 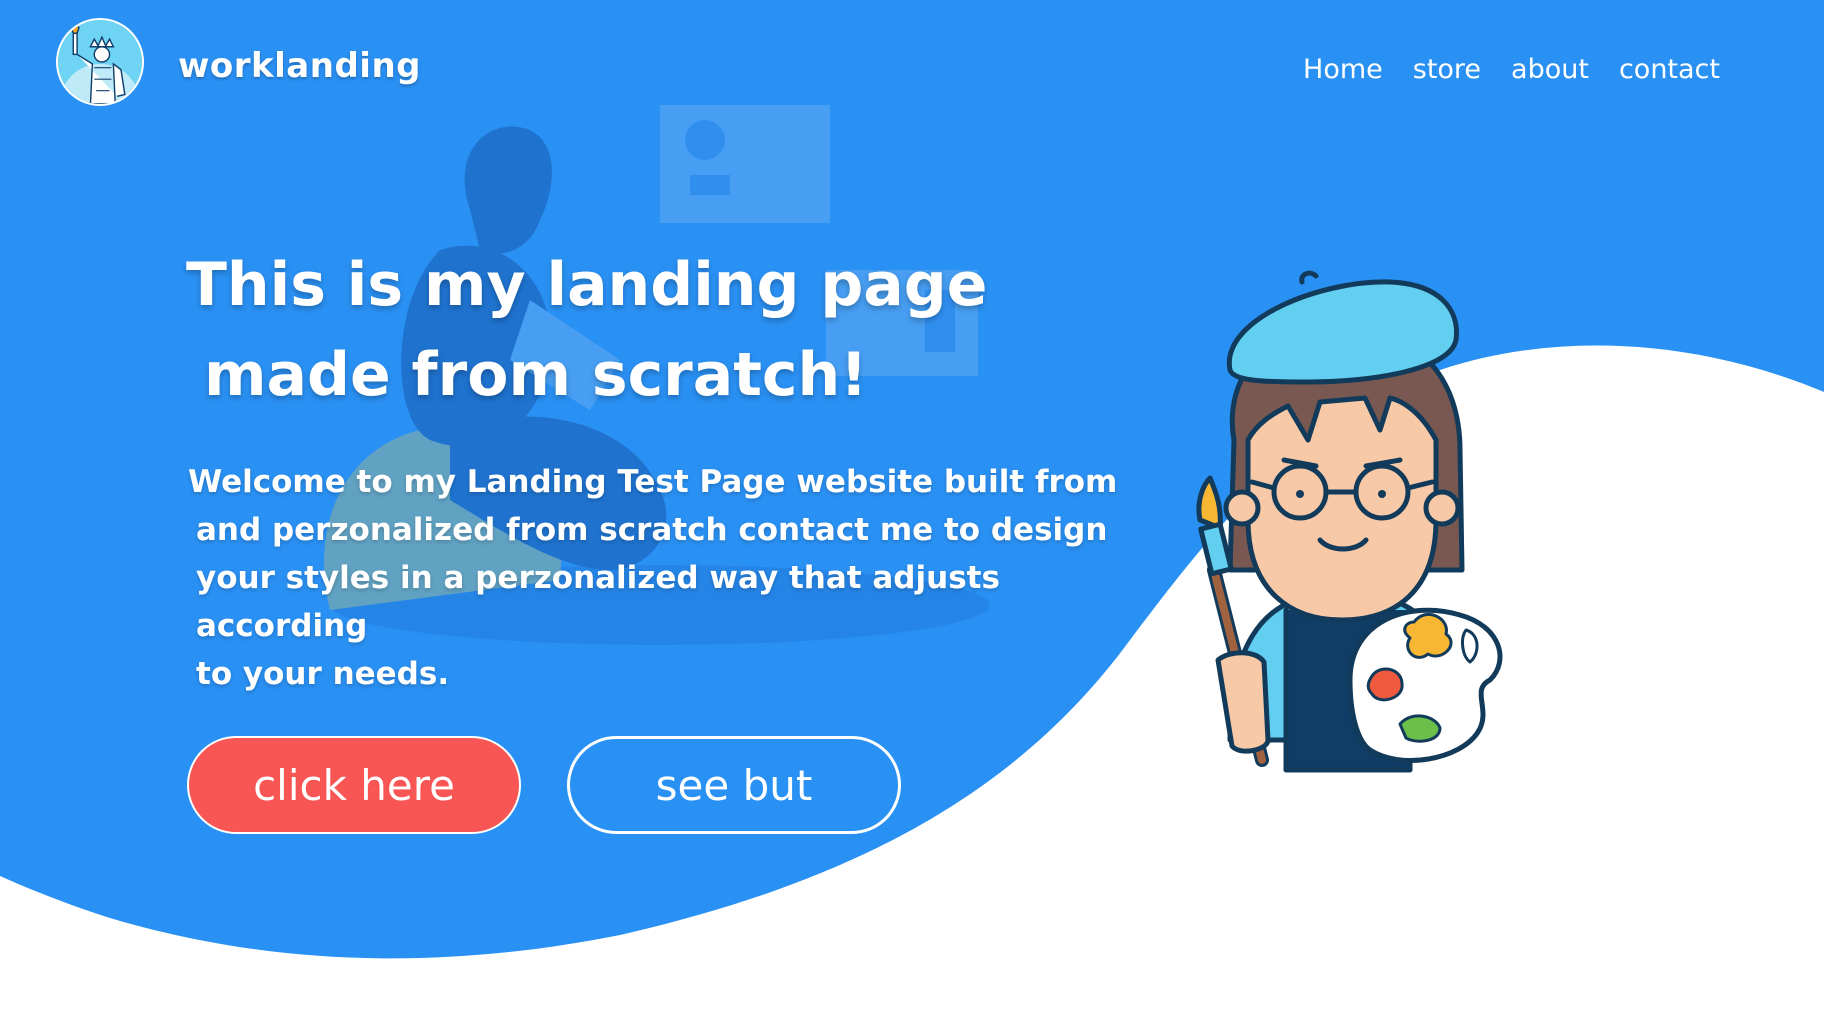 I want to click on nav-contact: contact, so click(x=1669, y=69).